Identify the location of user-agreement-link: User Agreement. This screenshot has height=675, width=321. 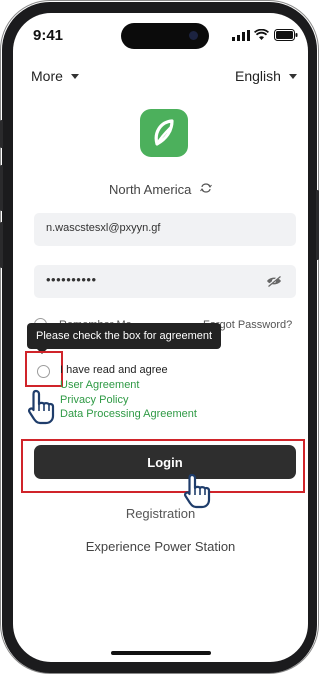
(99, 385).